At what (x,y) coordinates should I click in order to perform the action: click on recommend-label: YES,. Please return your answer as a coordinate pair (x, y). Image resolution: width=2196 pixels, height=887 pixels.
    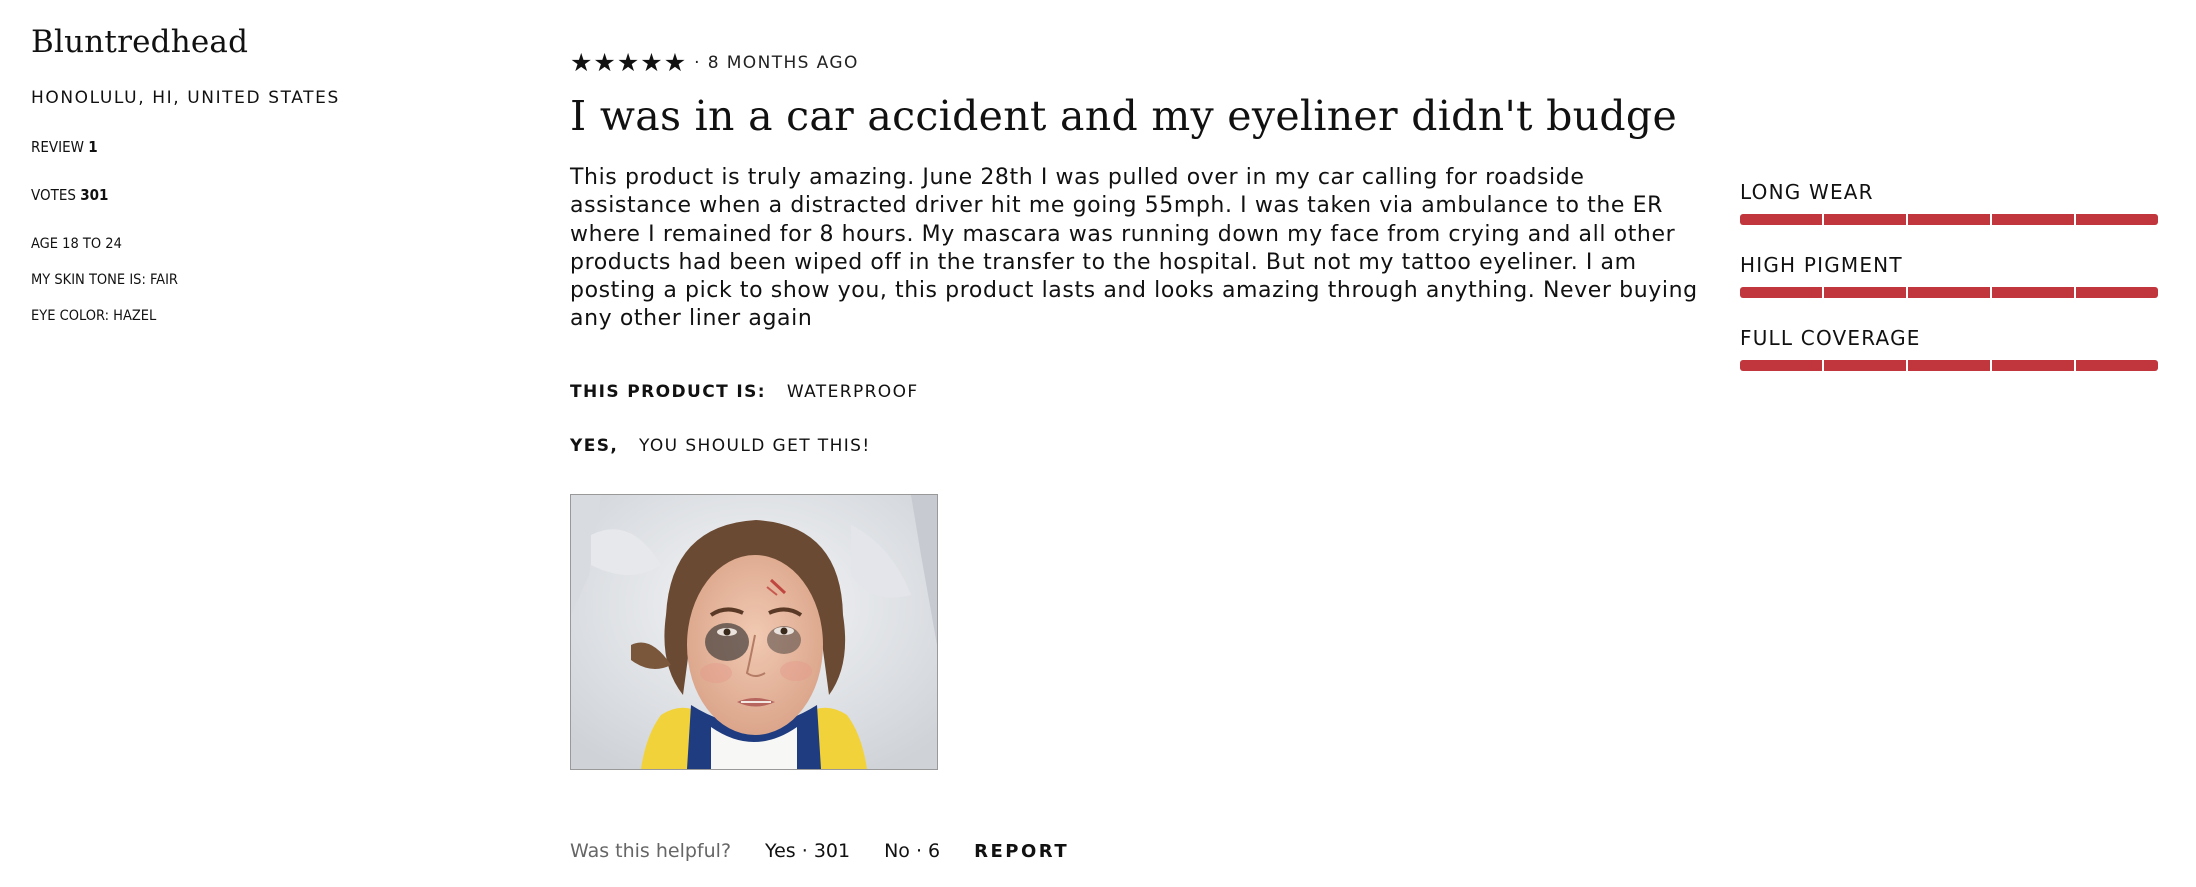
    Looking at the image, I should click on (594, 445).